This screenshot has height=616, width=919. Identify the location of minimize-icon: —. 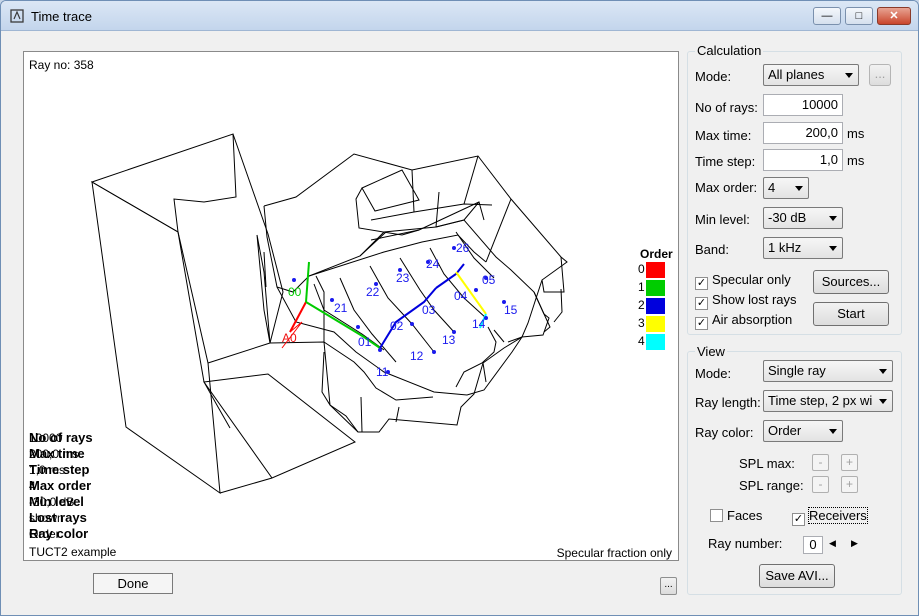
(827, 16).